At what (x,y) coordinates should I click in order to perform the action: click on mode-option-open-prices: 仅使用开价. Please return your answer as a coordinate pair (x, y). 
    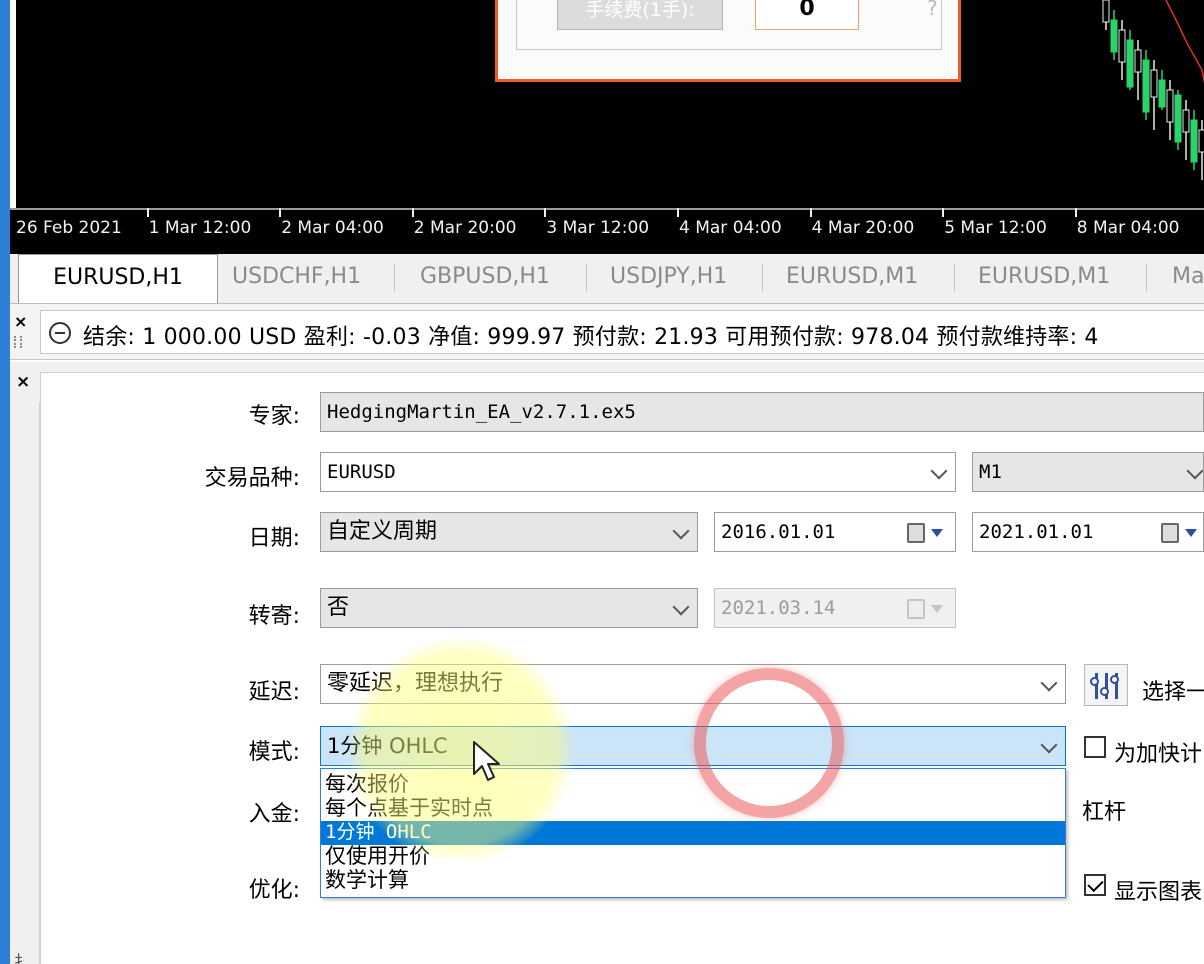
    Looking at the image, I should click on (693, 857).